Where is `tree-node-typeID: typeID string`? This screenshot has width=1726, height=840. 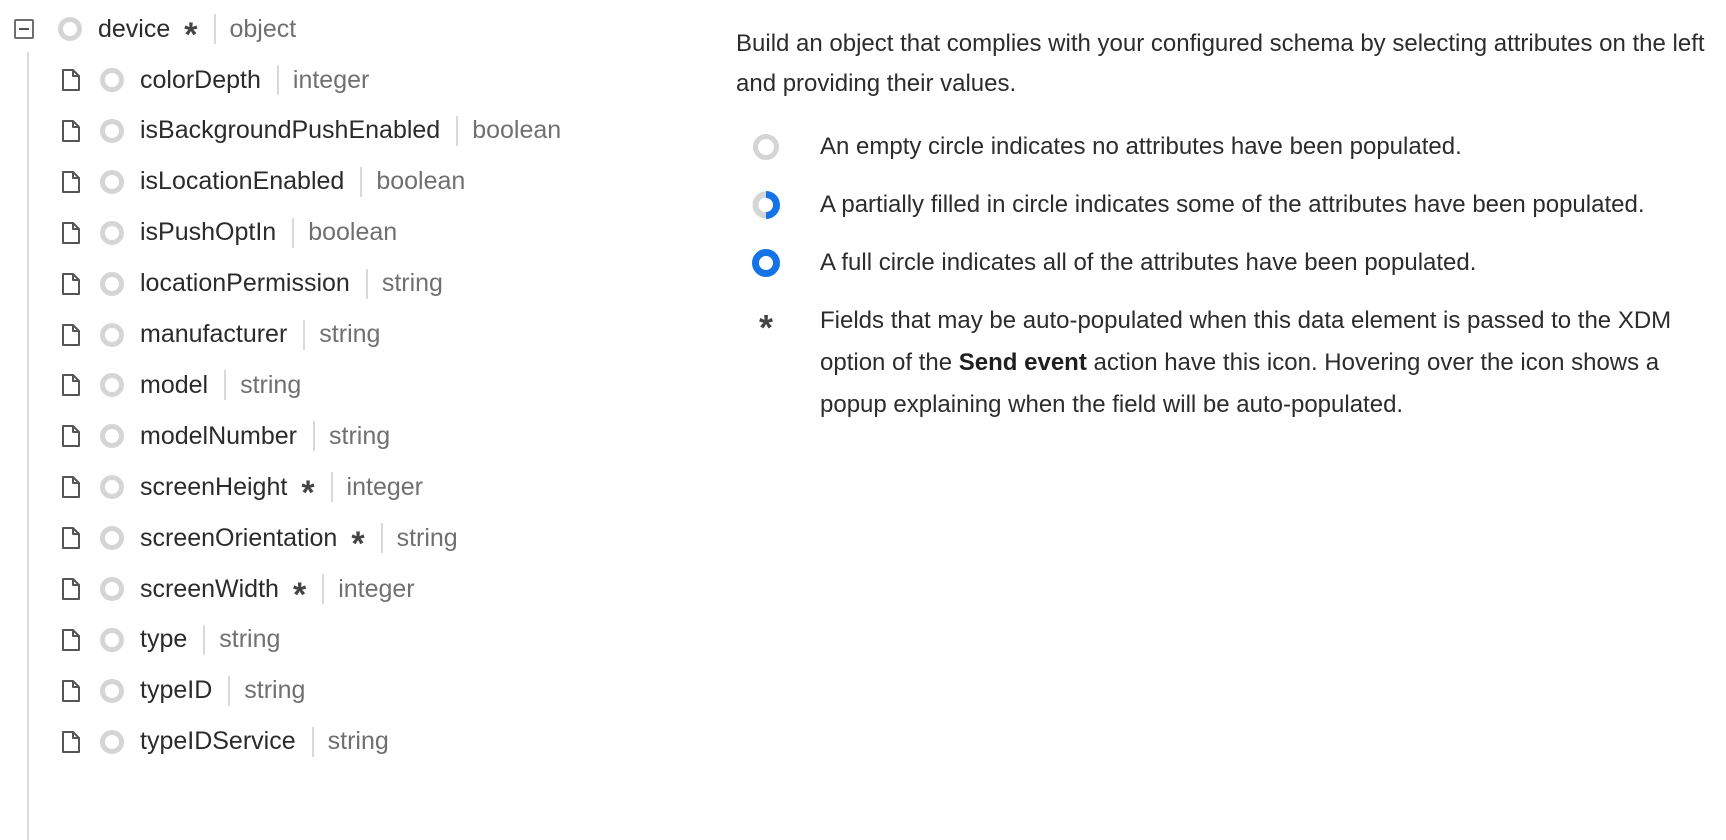 tree-node-typeID: typeID string is located at coordinates (183, 691).